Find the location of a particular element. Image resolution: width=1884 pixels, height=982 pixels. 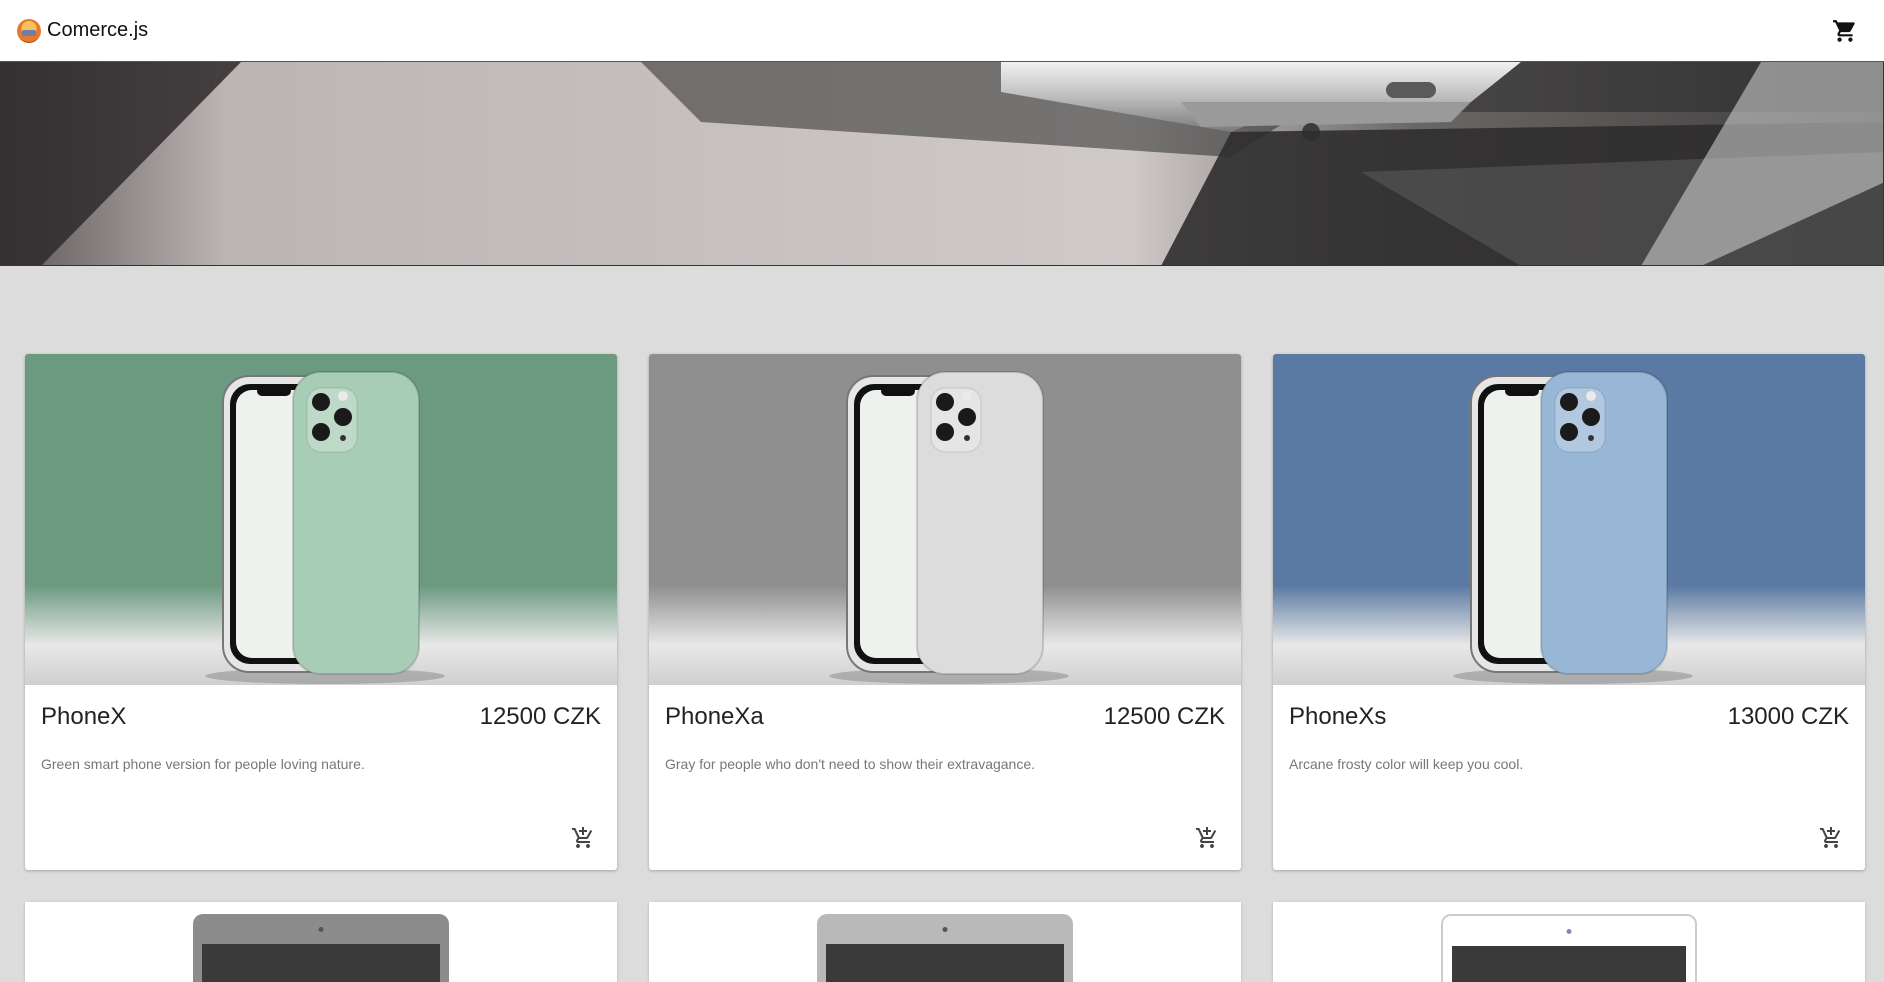

brand-name: Comerce.js is located at coordinates (98, 30).